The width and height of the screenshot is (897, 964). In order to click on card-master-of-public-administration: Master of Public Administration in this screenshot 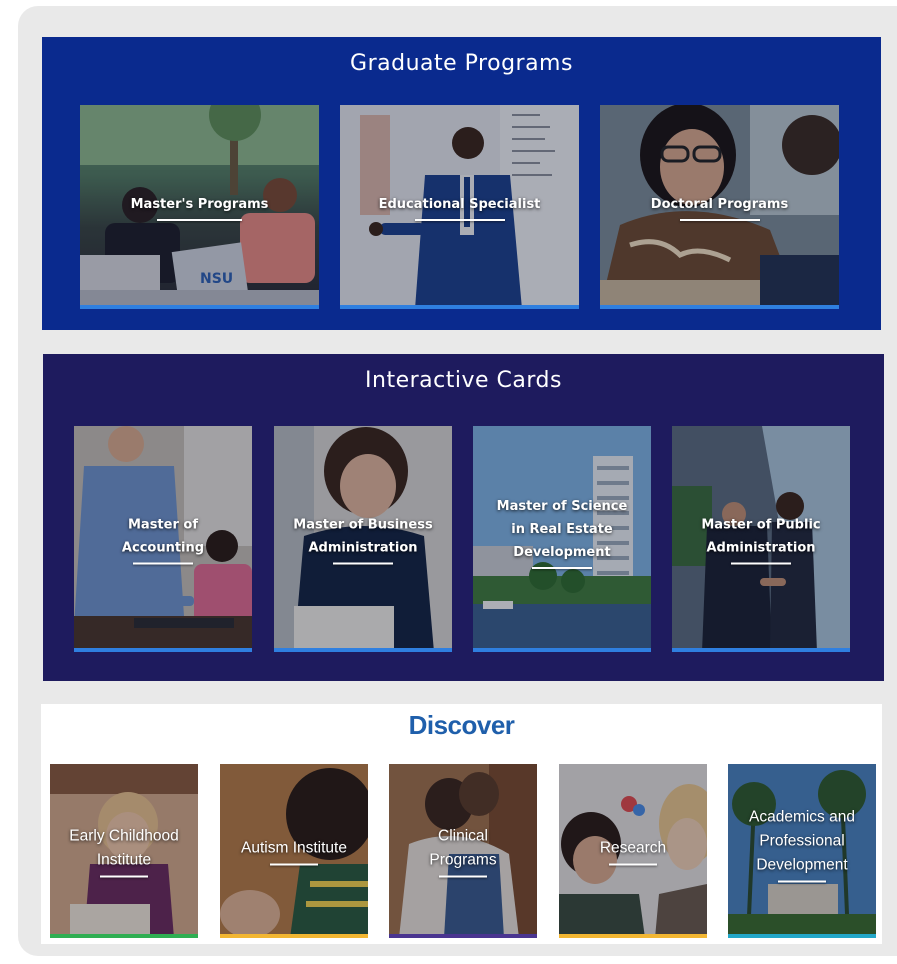, I will do `click(761, 539)`.